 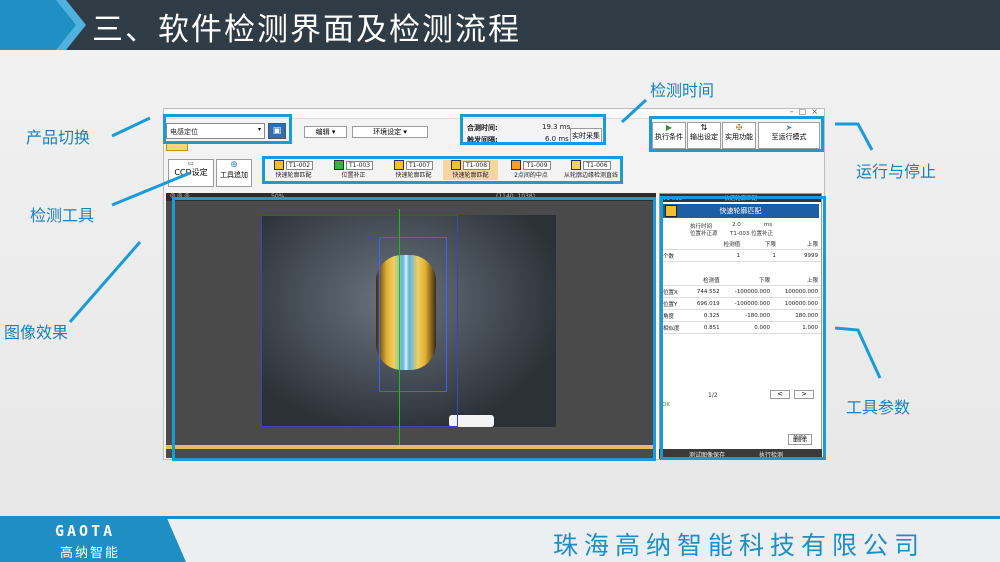 I want to click on label-tool-params: 工具参数, so click(x=878, y=407).